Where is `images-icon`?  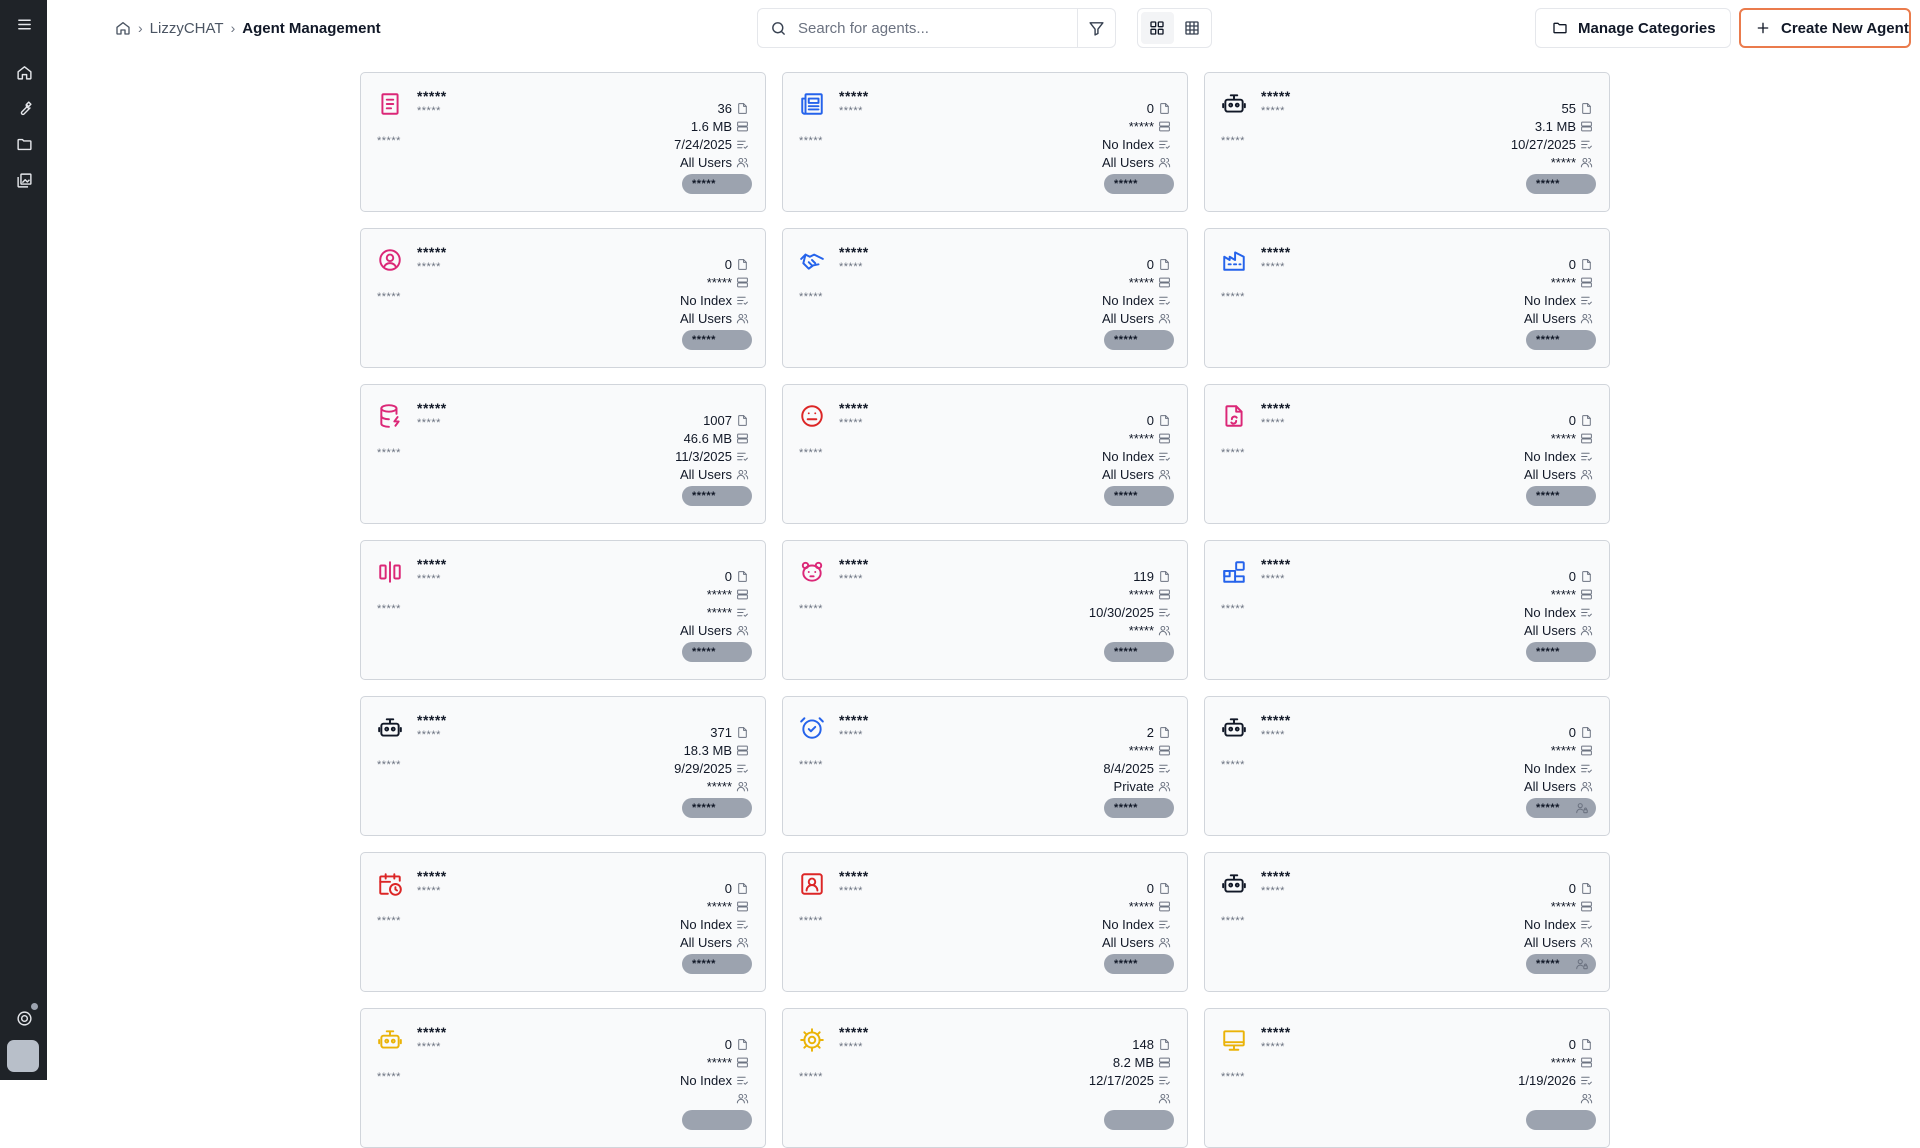
images-icon is located at coordinates (24, 180).